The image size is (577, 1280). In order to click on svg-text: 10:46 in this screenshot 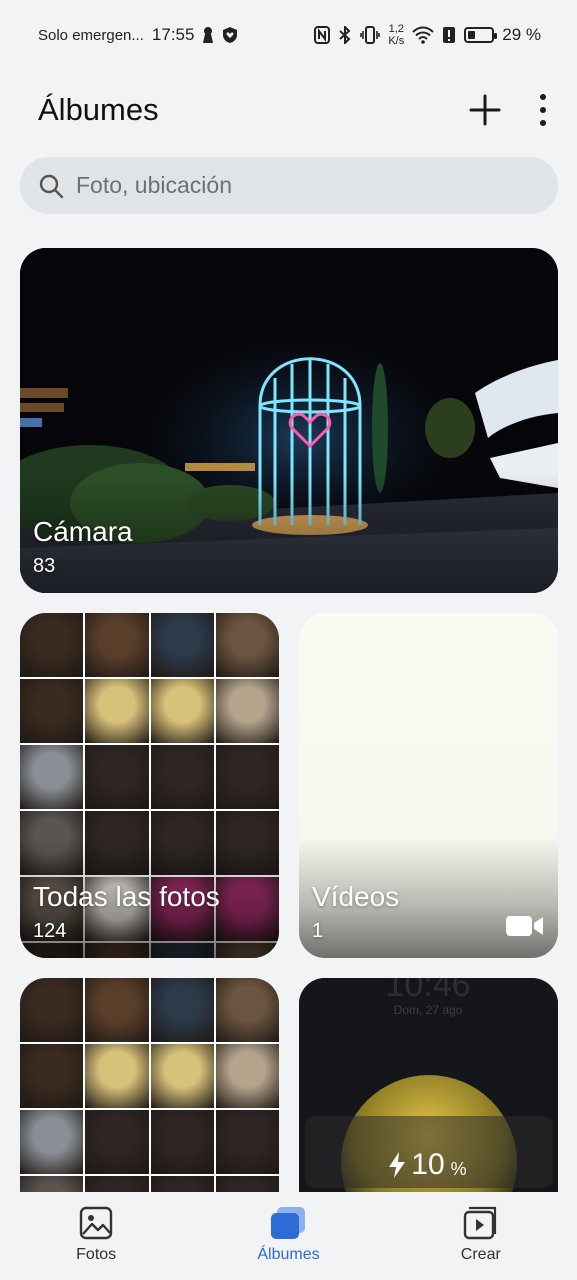, I will do `click(427, 991)`.